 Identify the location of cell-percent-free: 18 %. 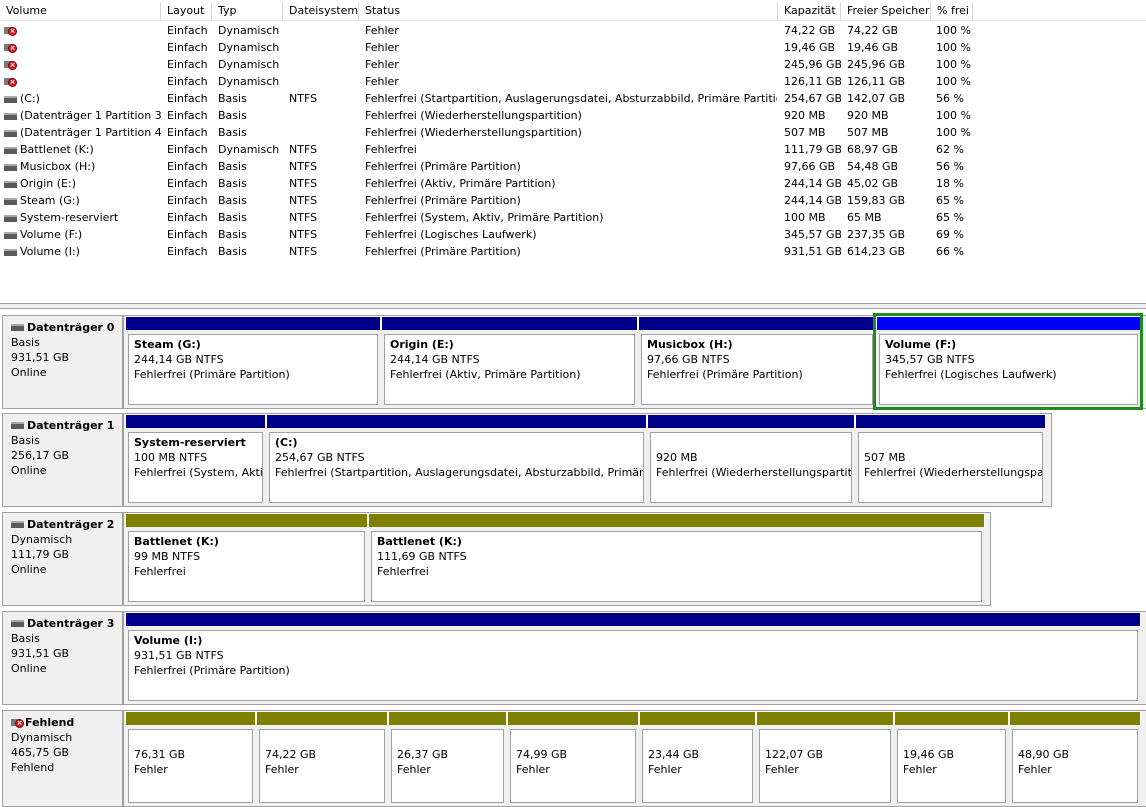
(950, 183).